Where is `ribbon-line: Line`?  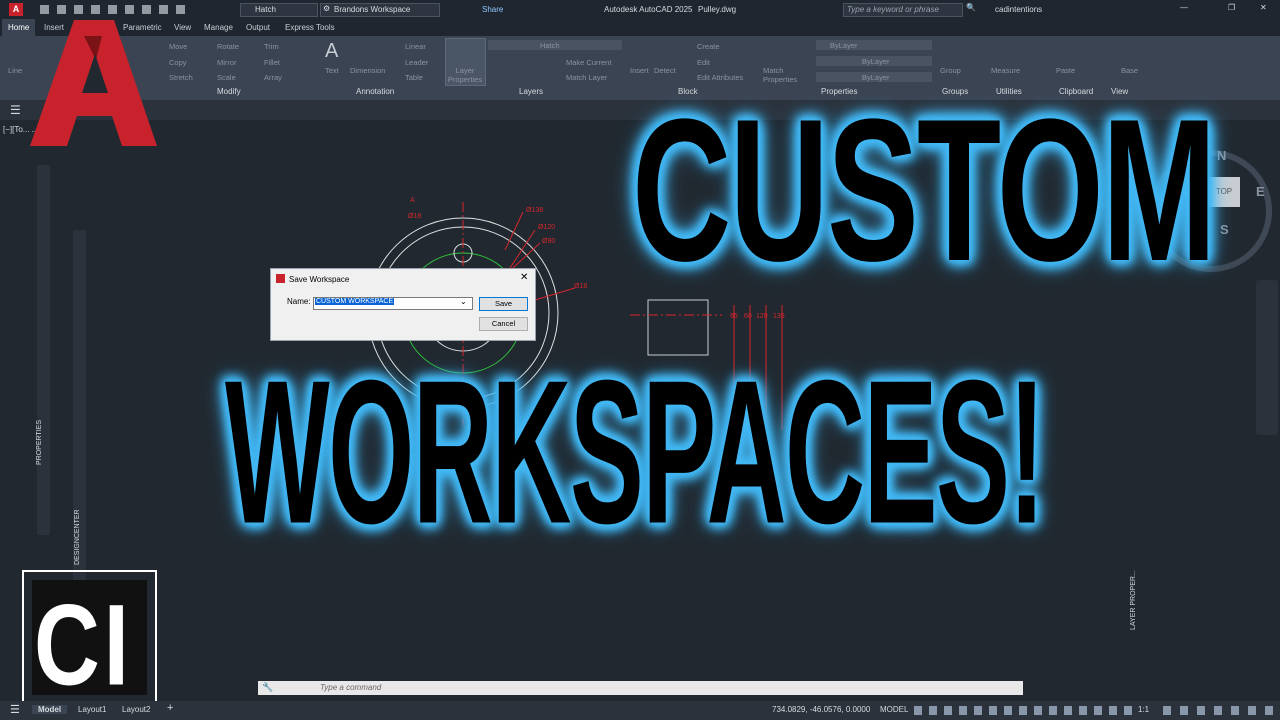 ribbon-line: Line is located at coordinates (15, 70).